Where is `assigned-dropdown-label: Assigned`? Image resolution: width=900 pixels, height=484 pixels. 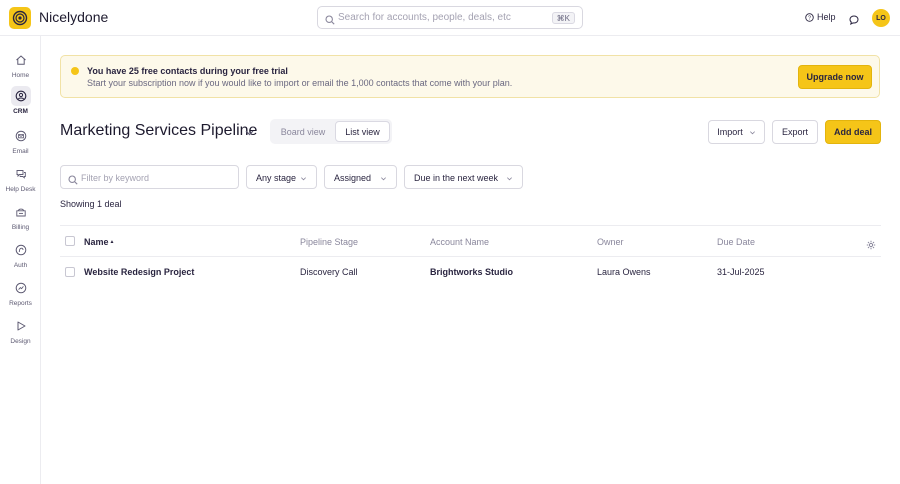
assigned-dropdown-label: Assigned is located at coordinates (353, 178).